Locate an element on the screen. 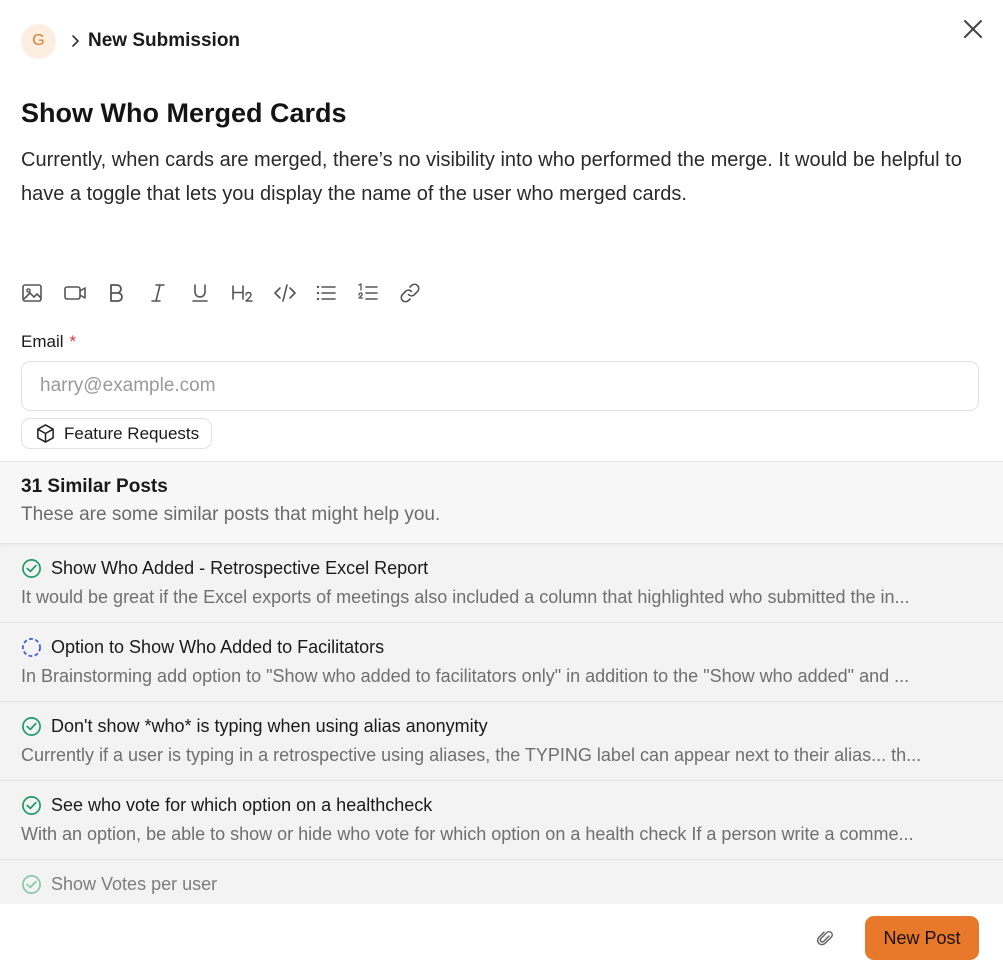  numbered-list-icon is located at coordinates (378, 293).